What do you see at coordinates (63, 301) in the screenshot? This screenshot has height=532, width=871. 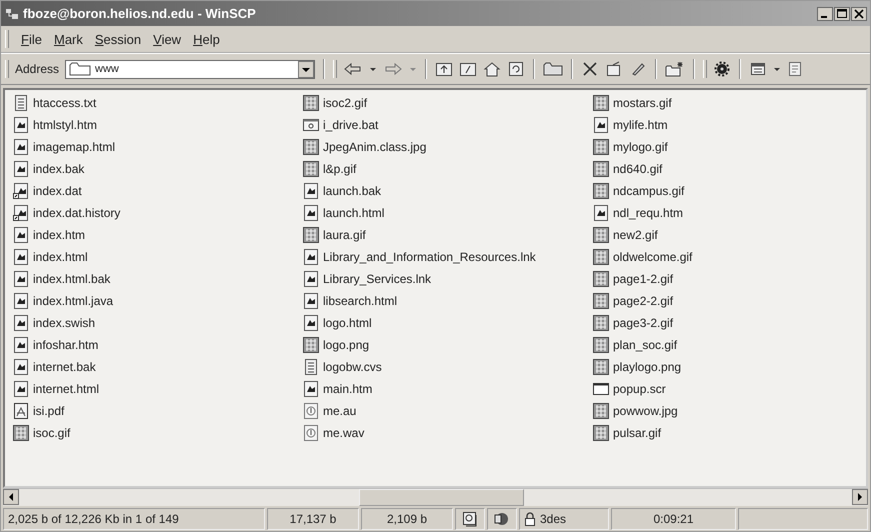 I see `directory-entry: index.html.java` at bounding box center [63, 301].